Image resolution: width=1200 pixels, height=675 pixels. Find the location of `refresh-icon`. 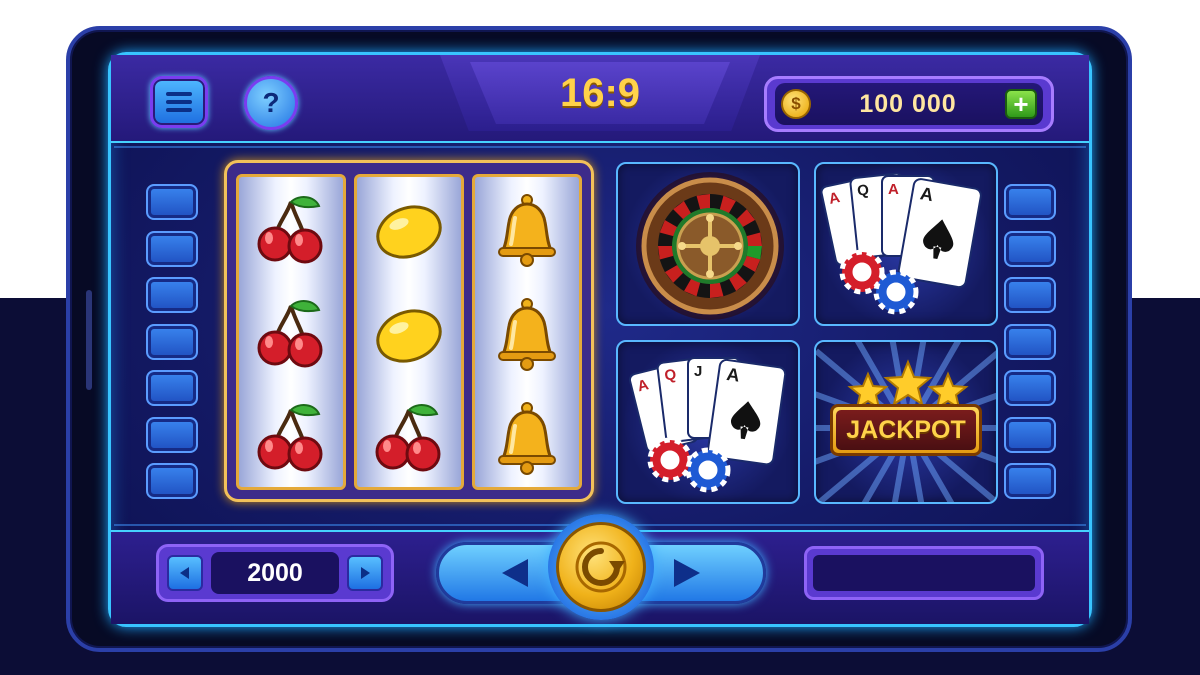

refresh-icon is located at coordinates (601, 567).